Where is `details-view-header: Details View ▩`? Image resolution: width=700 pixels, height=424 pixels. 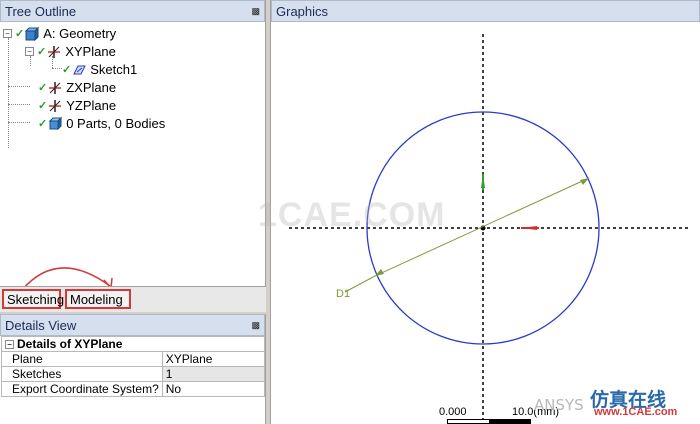 details-view-header: Details View ▩ is located at coordinates (132, 325).